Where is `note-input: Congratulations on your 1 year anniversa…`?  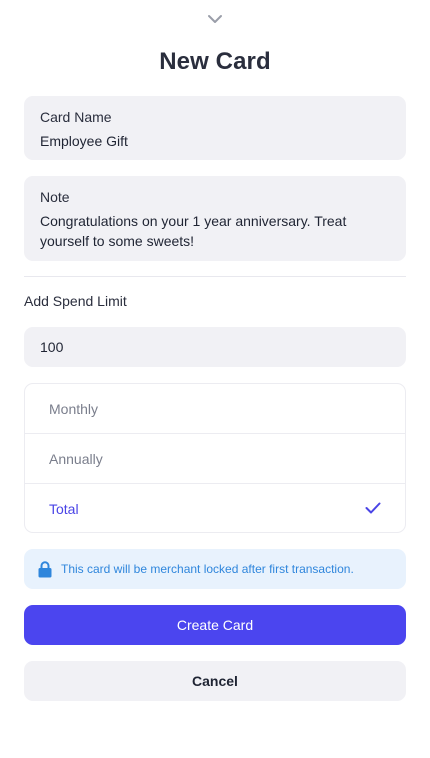 note-input: Congratulations on your 1 year anniversa… is located at coordinates (215, 231).